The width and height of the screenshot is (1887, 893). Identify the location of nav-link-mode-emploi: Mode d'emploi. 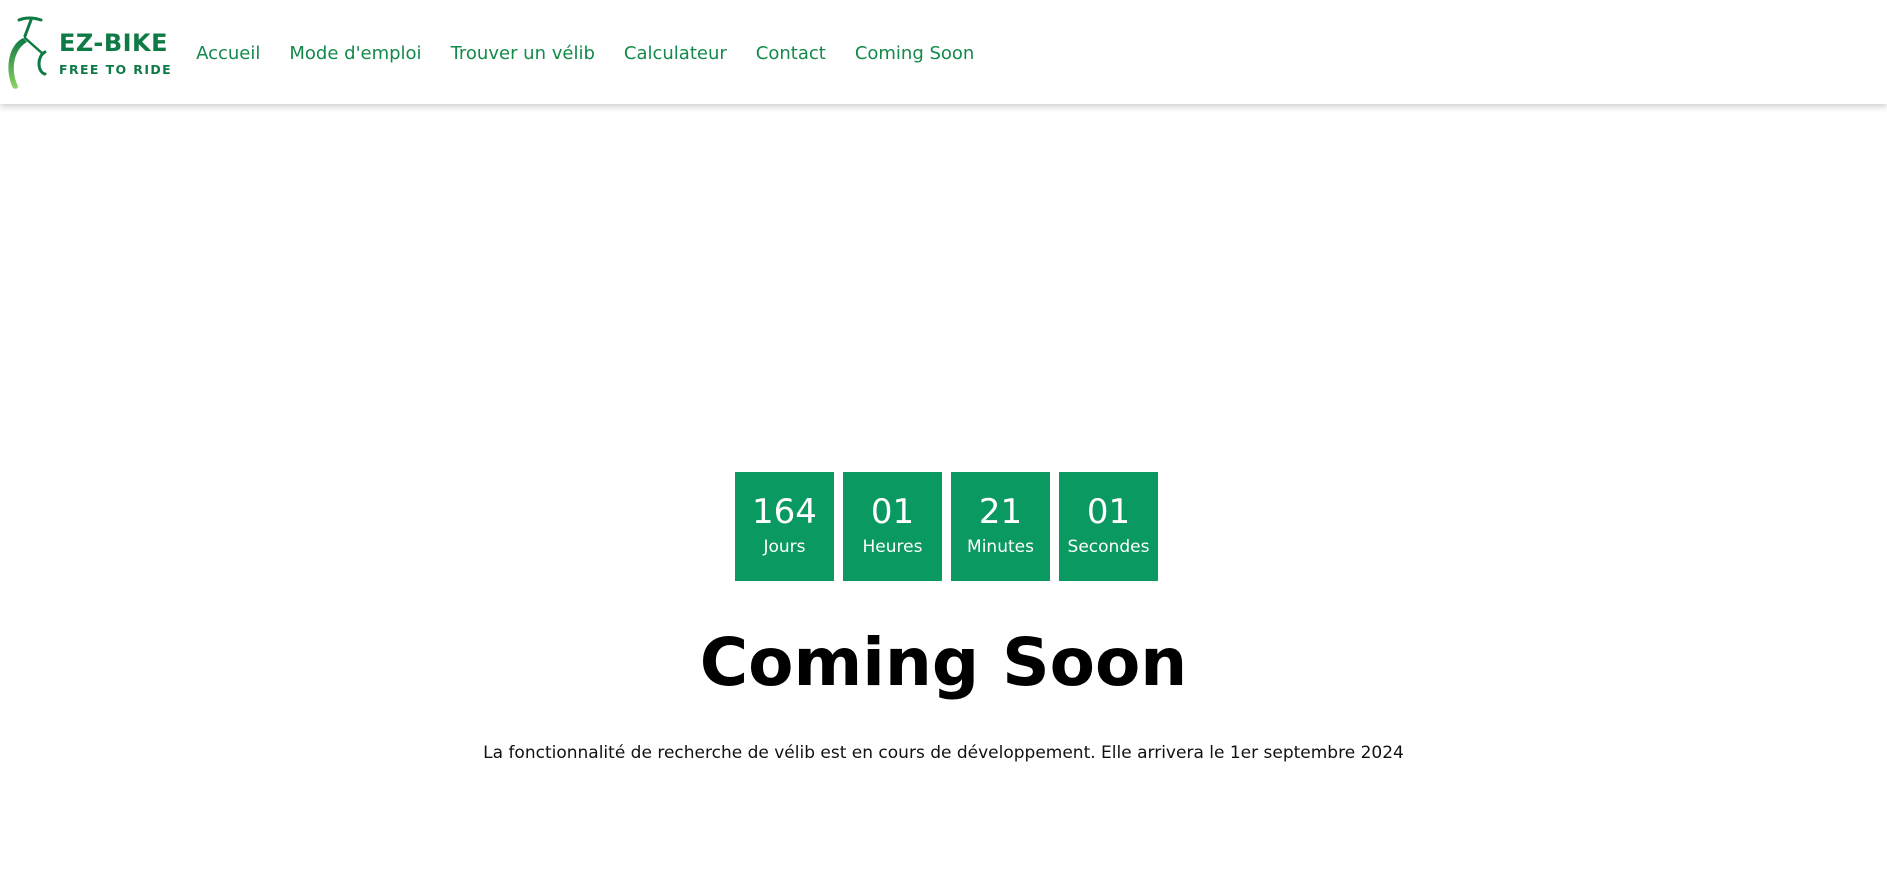
(355, 53).